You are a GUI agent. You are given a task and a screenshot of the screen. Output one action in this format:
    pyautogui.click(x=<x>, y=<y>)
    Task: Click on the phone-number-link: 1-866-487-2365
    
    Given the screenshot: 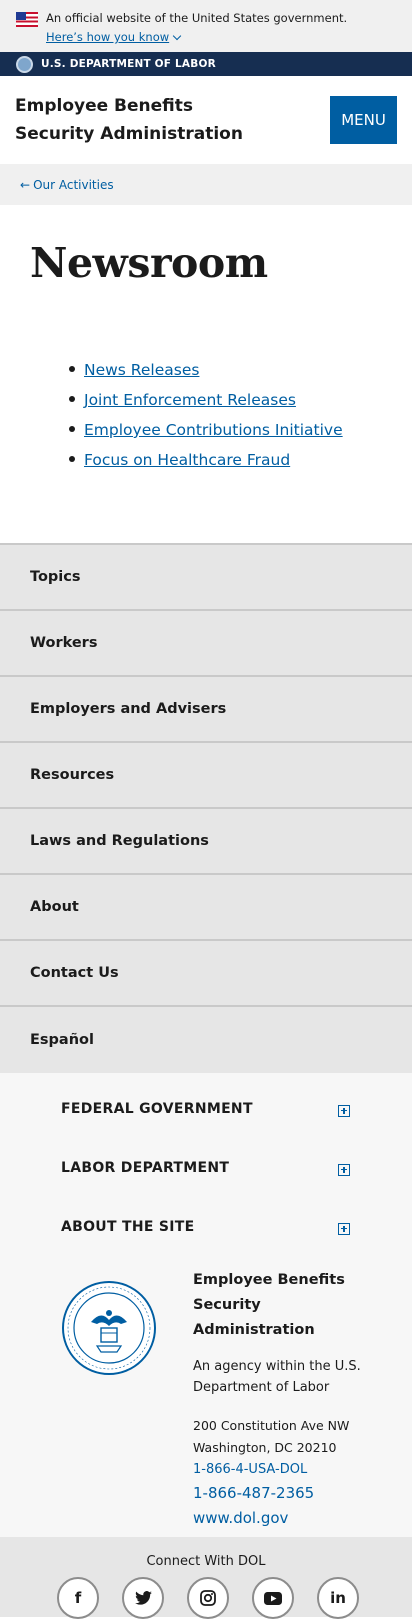 What is the action you would take?
    pyautogui.click(x=288, y=1493)
    